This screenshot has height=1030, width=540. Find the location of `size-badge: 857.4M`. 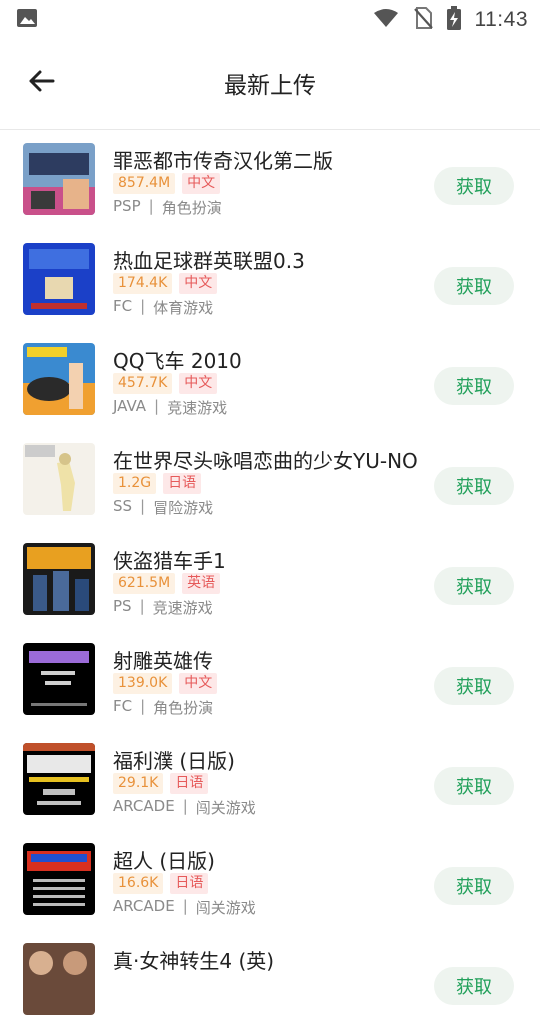

size-badge: 857.4M is located at coordinates (144, 183).